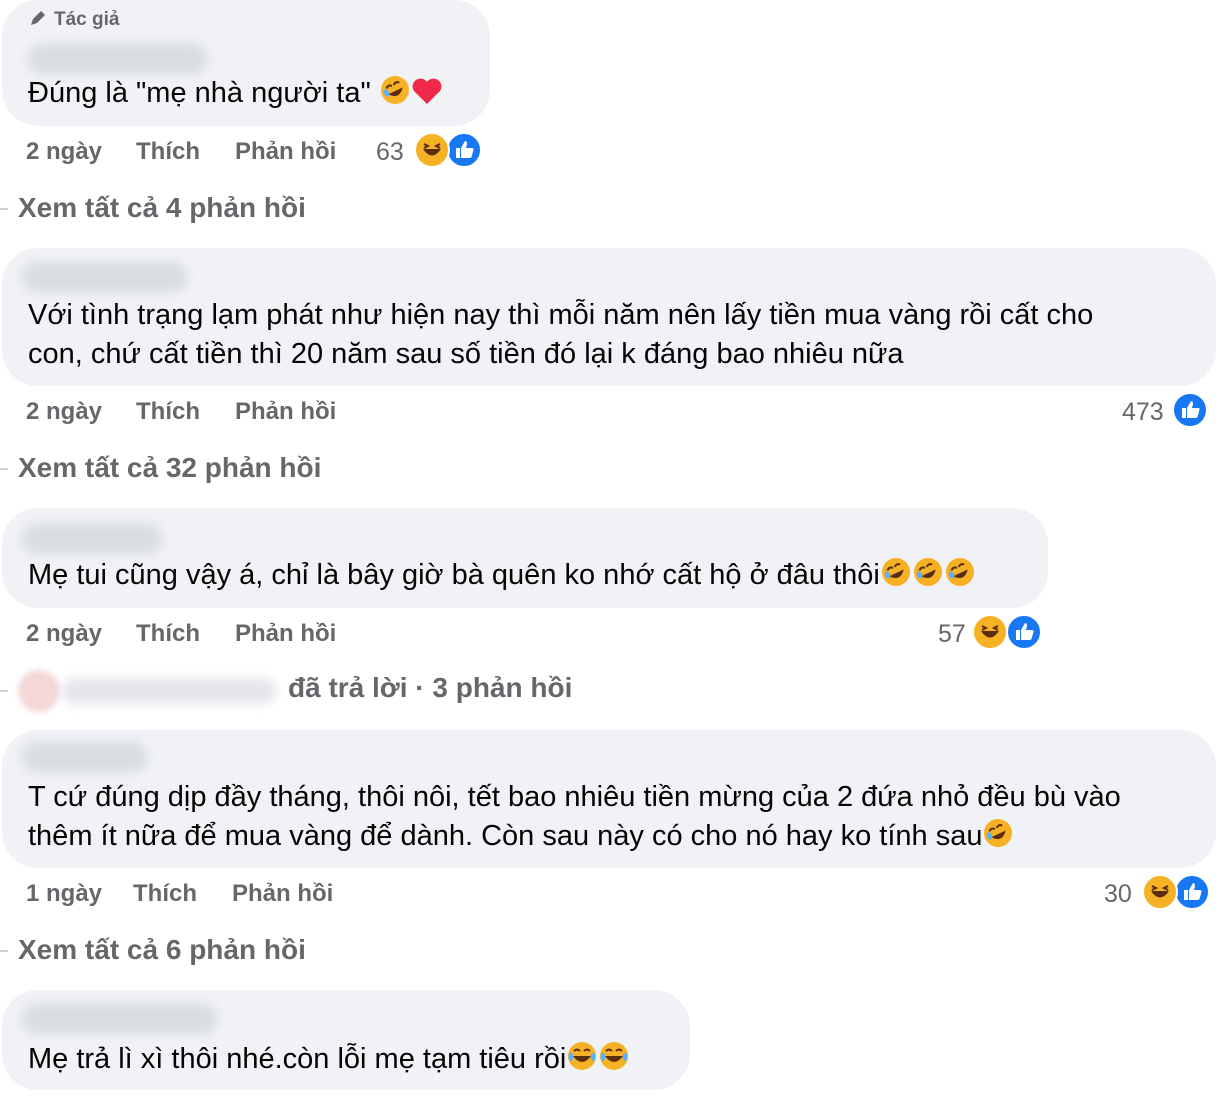 The width and height of the screenshot is (1232, 1096). Describe the element at coordinates (87, 19) in the screenshot. I see `author-badge-label: Tác giả` at that location.